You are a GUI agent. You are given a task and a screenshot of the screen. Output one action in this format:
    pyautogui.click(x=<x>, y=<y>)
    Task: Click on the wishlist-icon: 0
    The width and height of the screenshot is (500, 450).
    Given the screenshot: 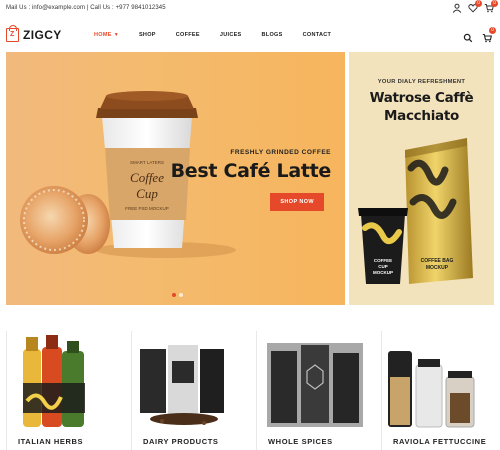 What is the action you would take?
    pyautogui.click(x=475, y=6)
    